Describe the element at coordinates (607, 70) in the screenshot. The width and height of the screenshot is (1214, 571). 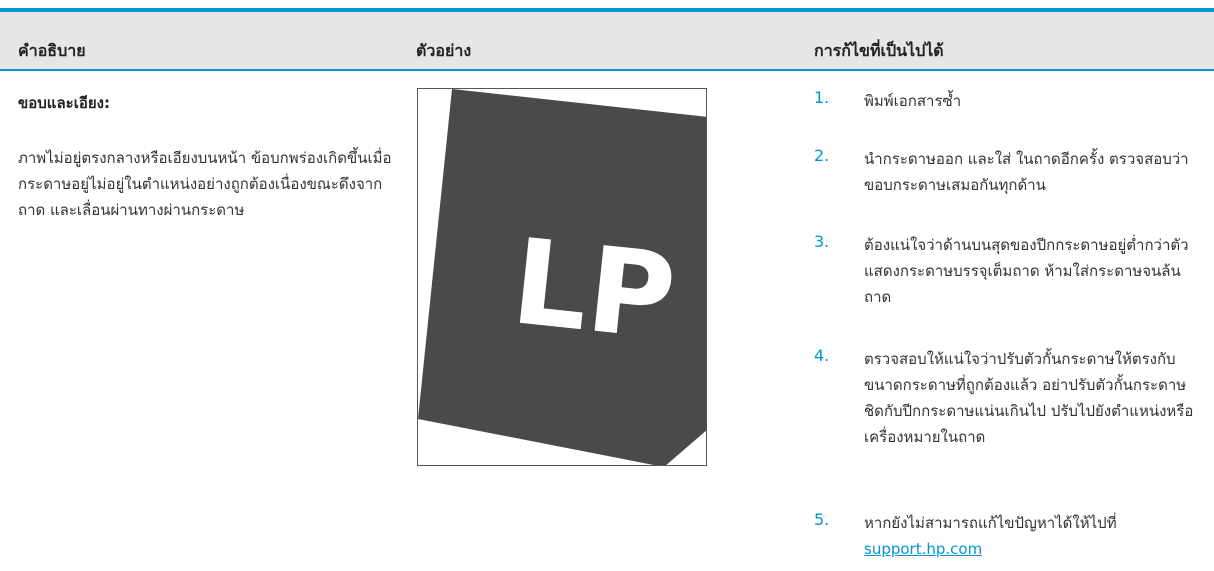
I see `header-divider` at that location.